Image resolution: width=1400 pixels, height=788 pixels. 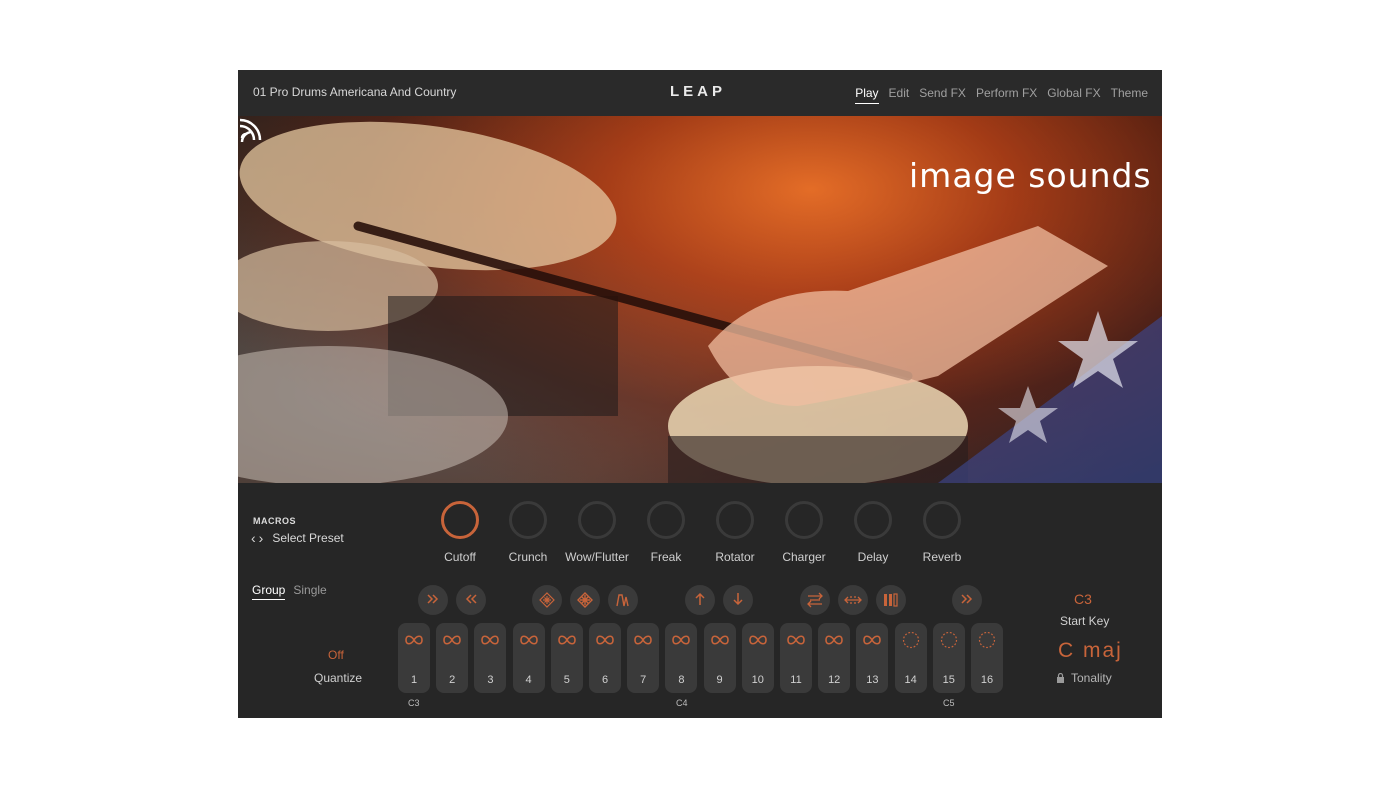 I want to click on brand-waves-icon, so click(x=250, y=130).